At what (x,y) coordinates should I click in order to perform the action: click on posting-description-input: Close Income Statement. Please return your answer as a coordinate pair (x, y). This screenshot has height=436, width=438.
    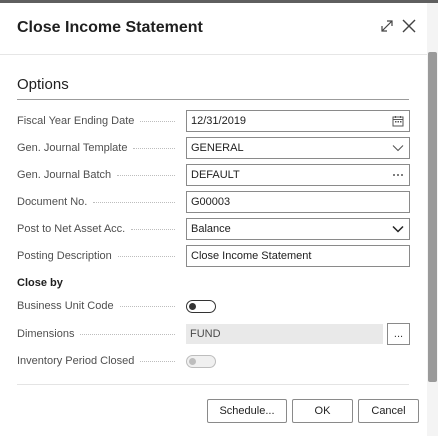
    Looking at the image, I should click on (298, 256).